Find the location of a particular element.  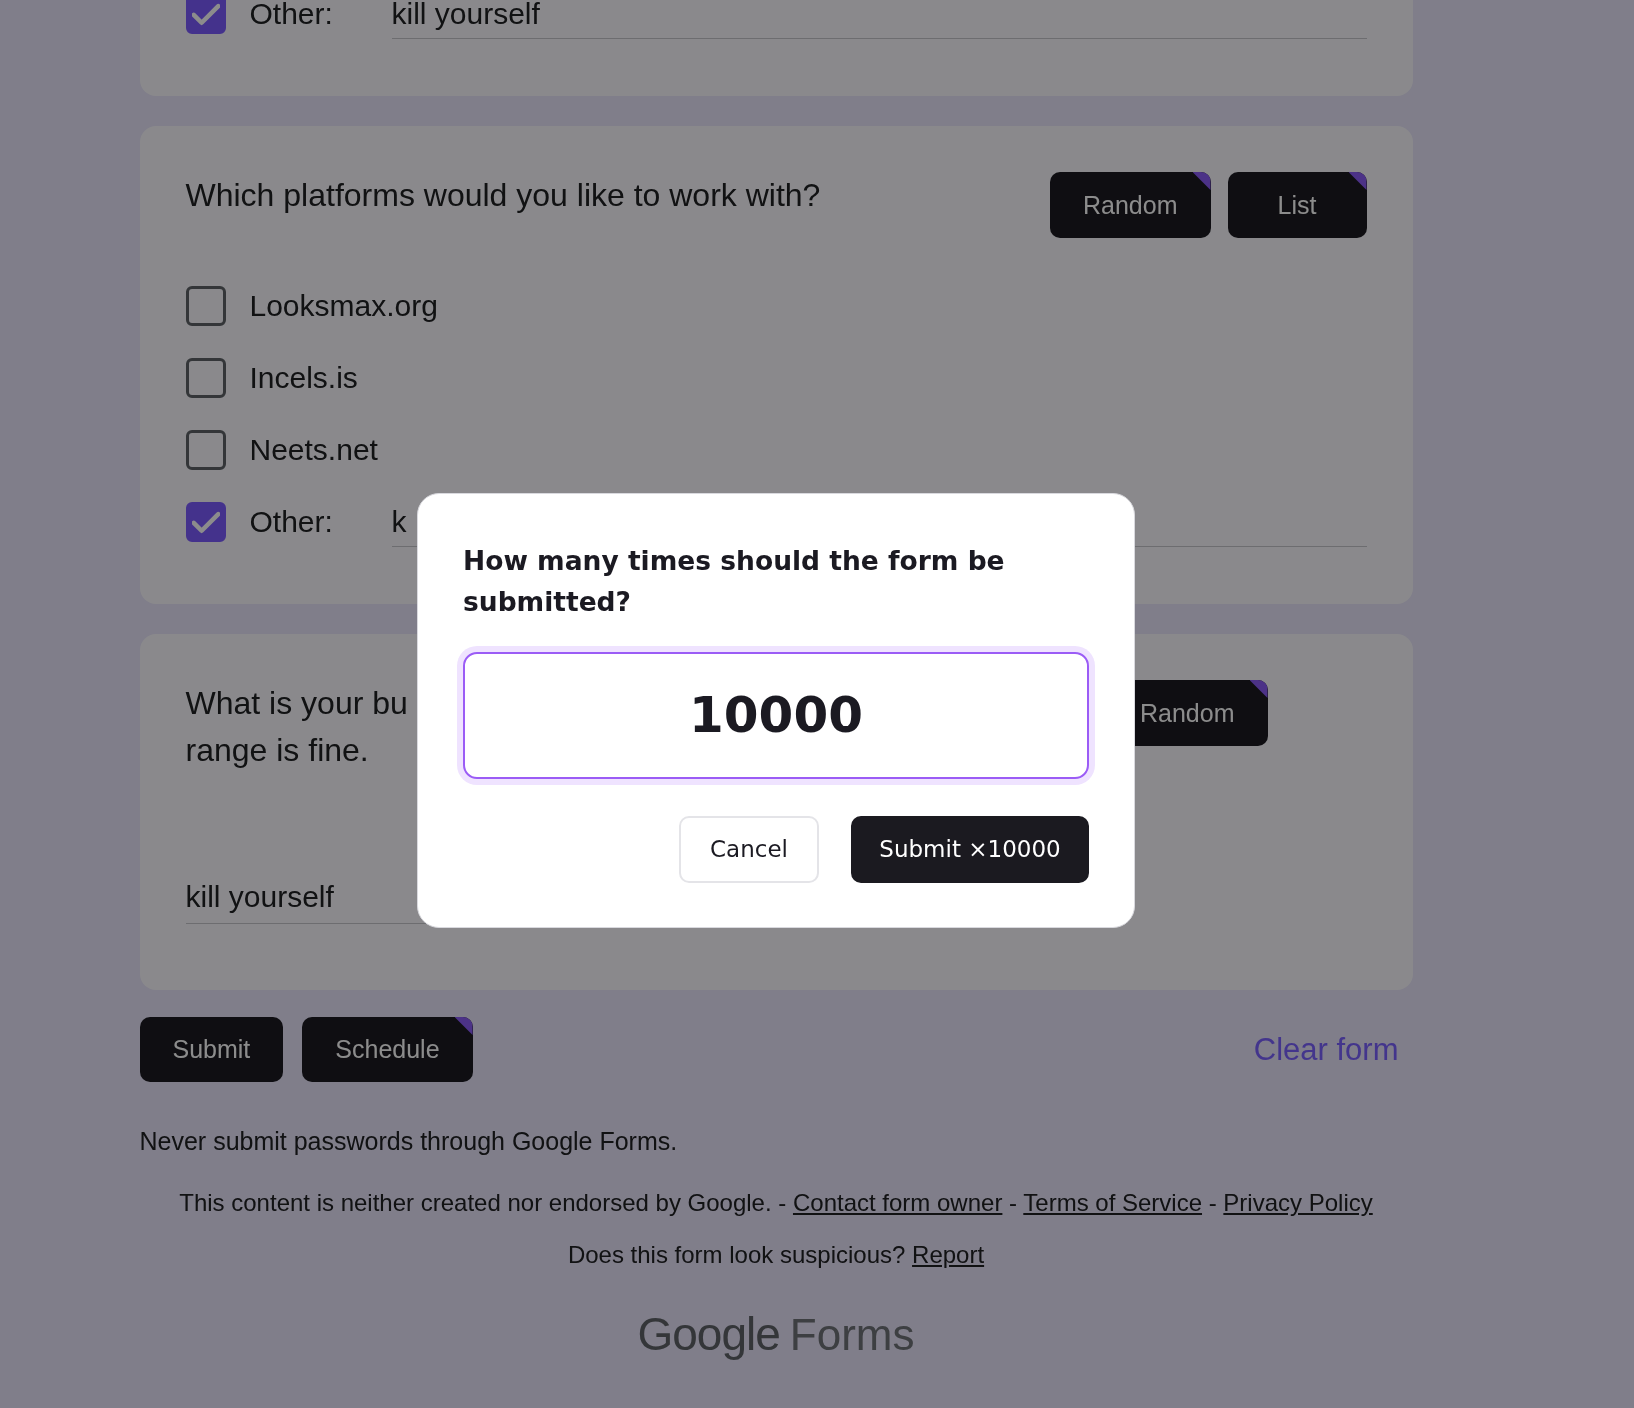

question-title: Which platforms would you like to work with? is located at coordinates (503, 195).